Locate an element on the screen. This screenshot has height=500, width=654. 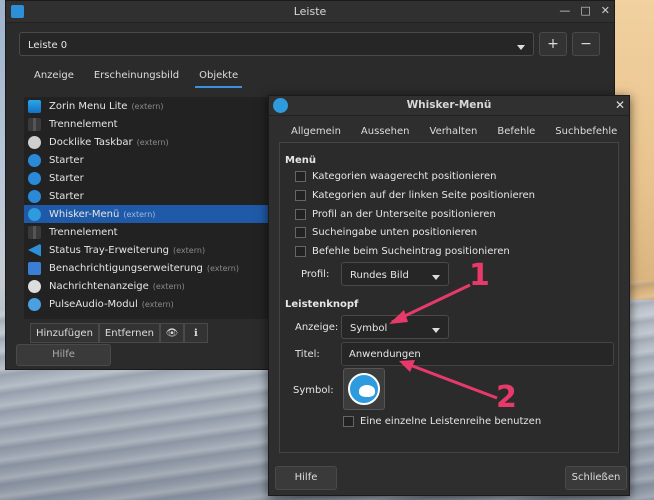
minimize-icon: — is located at coordinates (564, 10).